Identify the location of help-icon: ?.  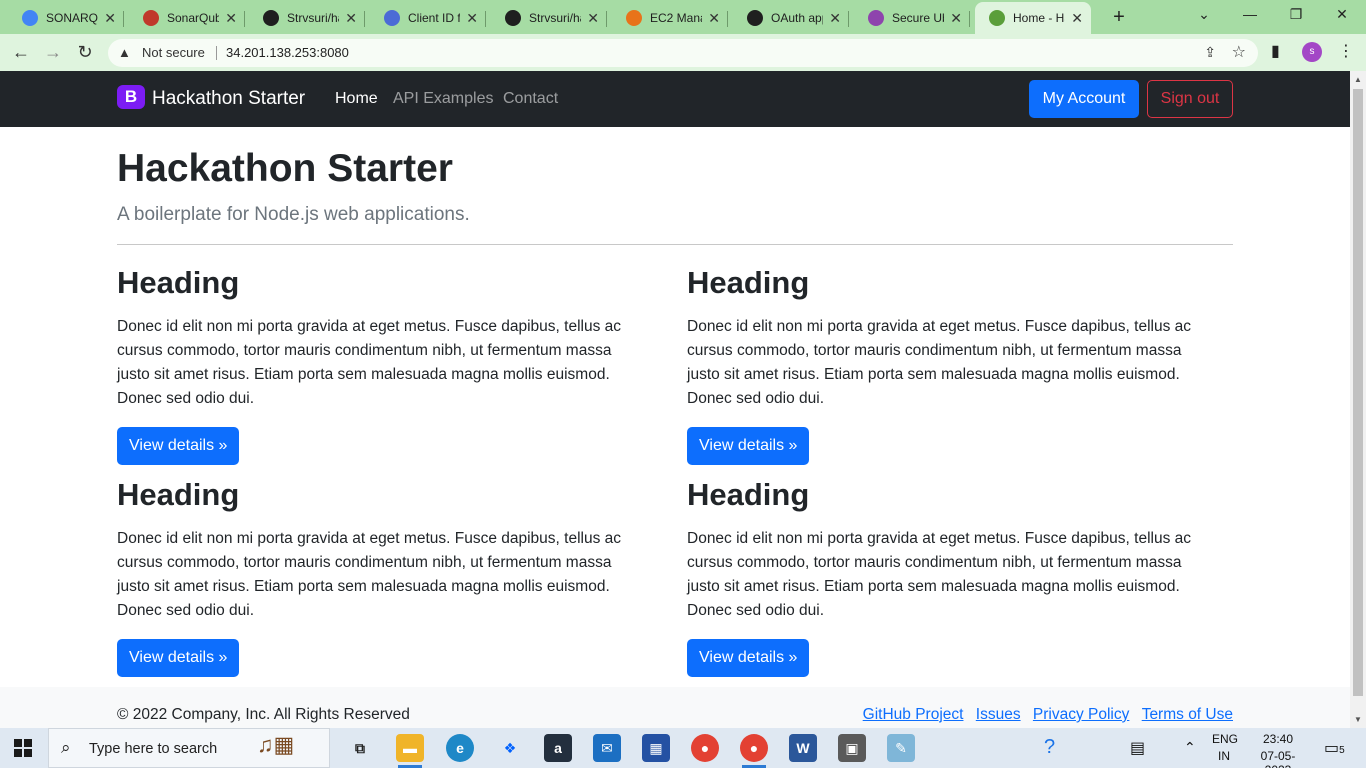
(1049, 752).